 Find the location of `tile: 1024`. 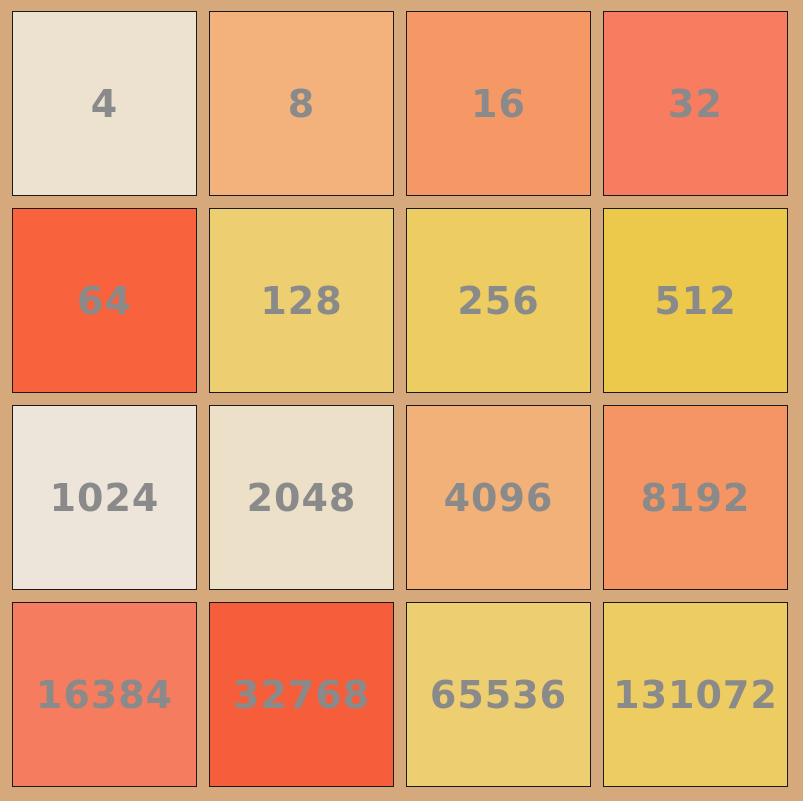

tile: 1024 is located at coordinates (104, 497).